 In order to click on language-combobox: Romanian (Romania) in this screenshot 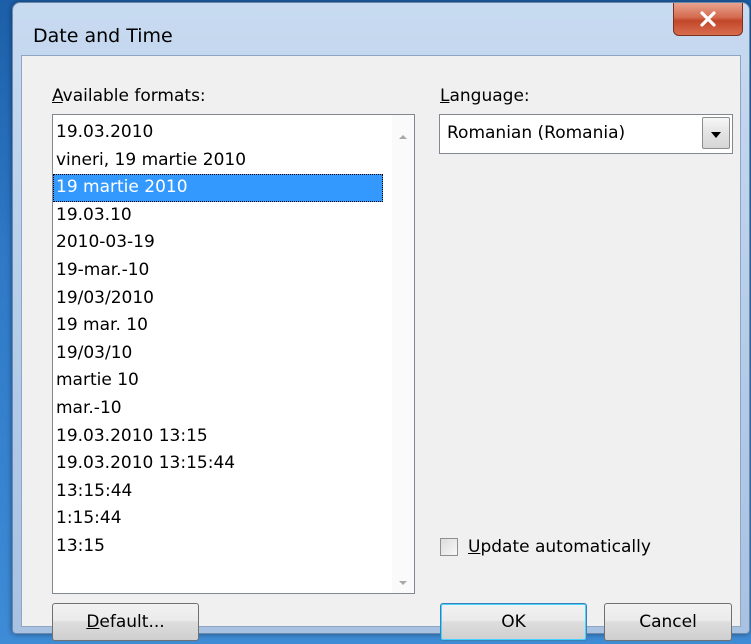, I will do `click(586, 134)`.